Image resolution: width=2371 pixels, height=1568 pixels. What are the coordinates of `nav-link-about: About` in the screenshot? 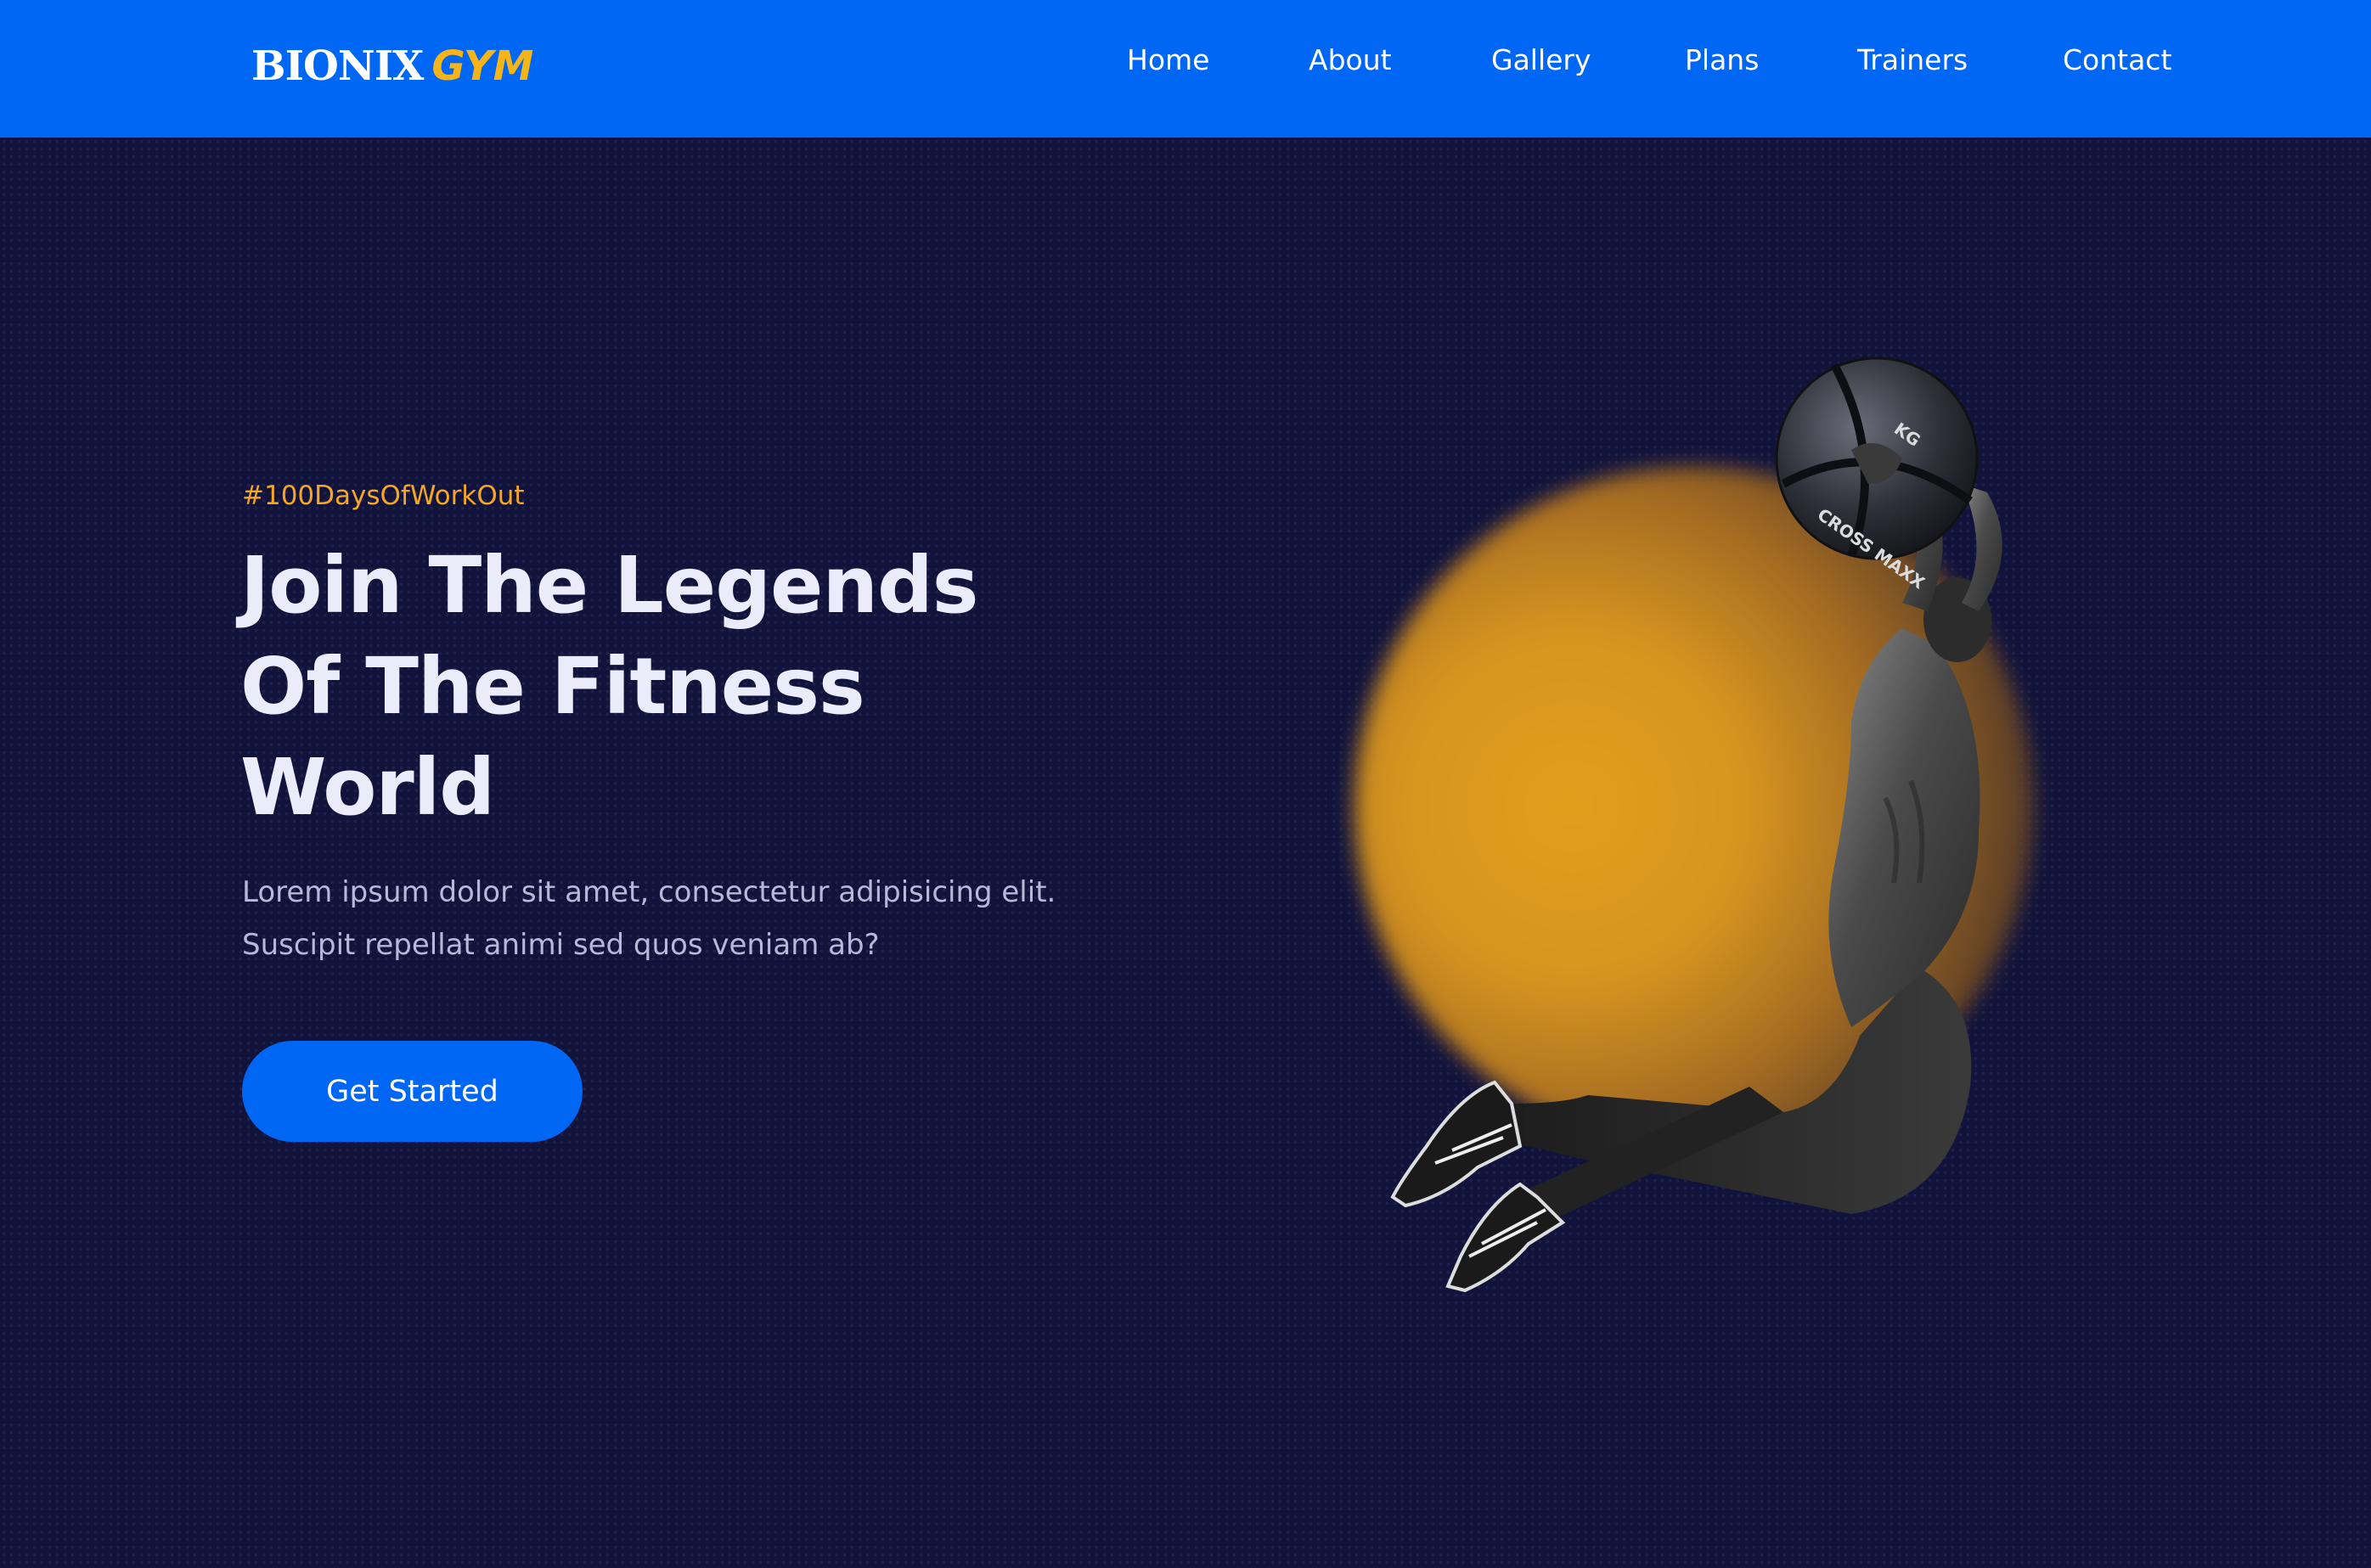 It's located at (1350, 60).